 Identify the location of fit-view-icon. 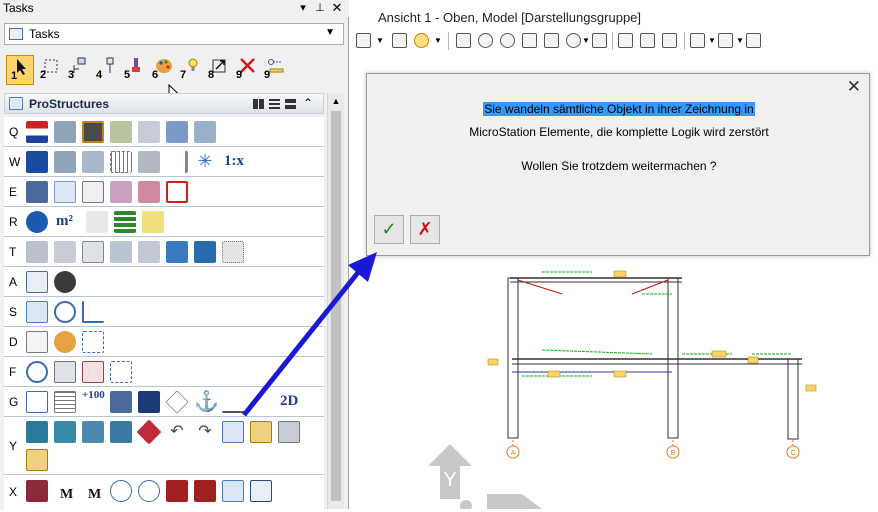
(551, 40).